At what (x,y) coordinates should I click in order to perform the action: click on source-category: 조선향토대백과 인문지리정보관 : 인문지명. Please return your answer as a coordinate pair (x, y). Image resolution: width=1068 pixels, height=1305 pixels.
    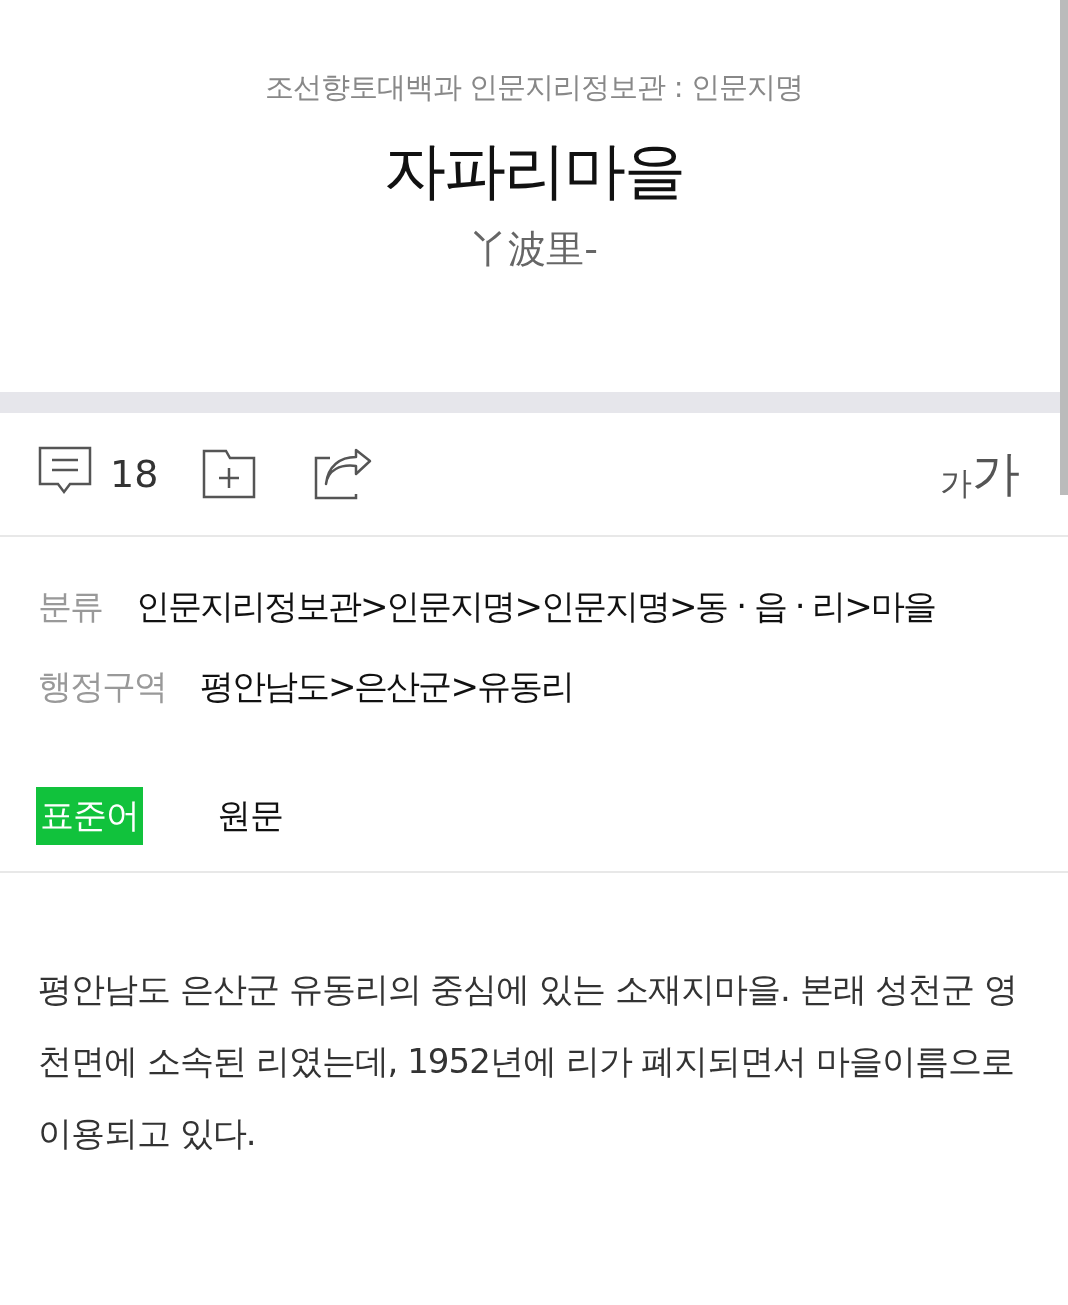
    Looking at the image, I should click on (534, 87).